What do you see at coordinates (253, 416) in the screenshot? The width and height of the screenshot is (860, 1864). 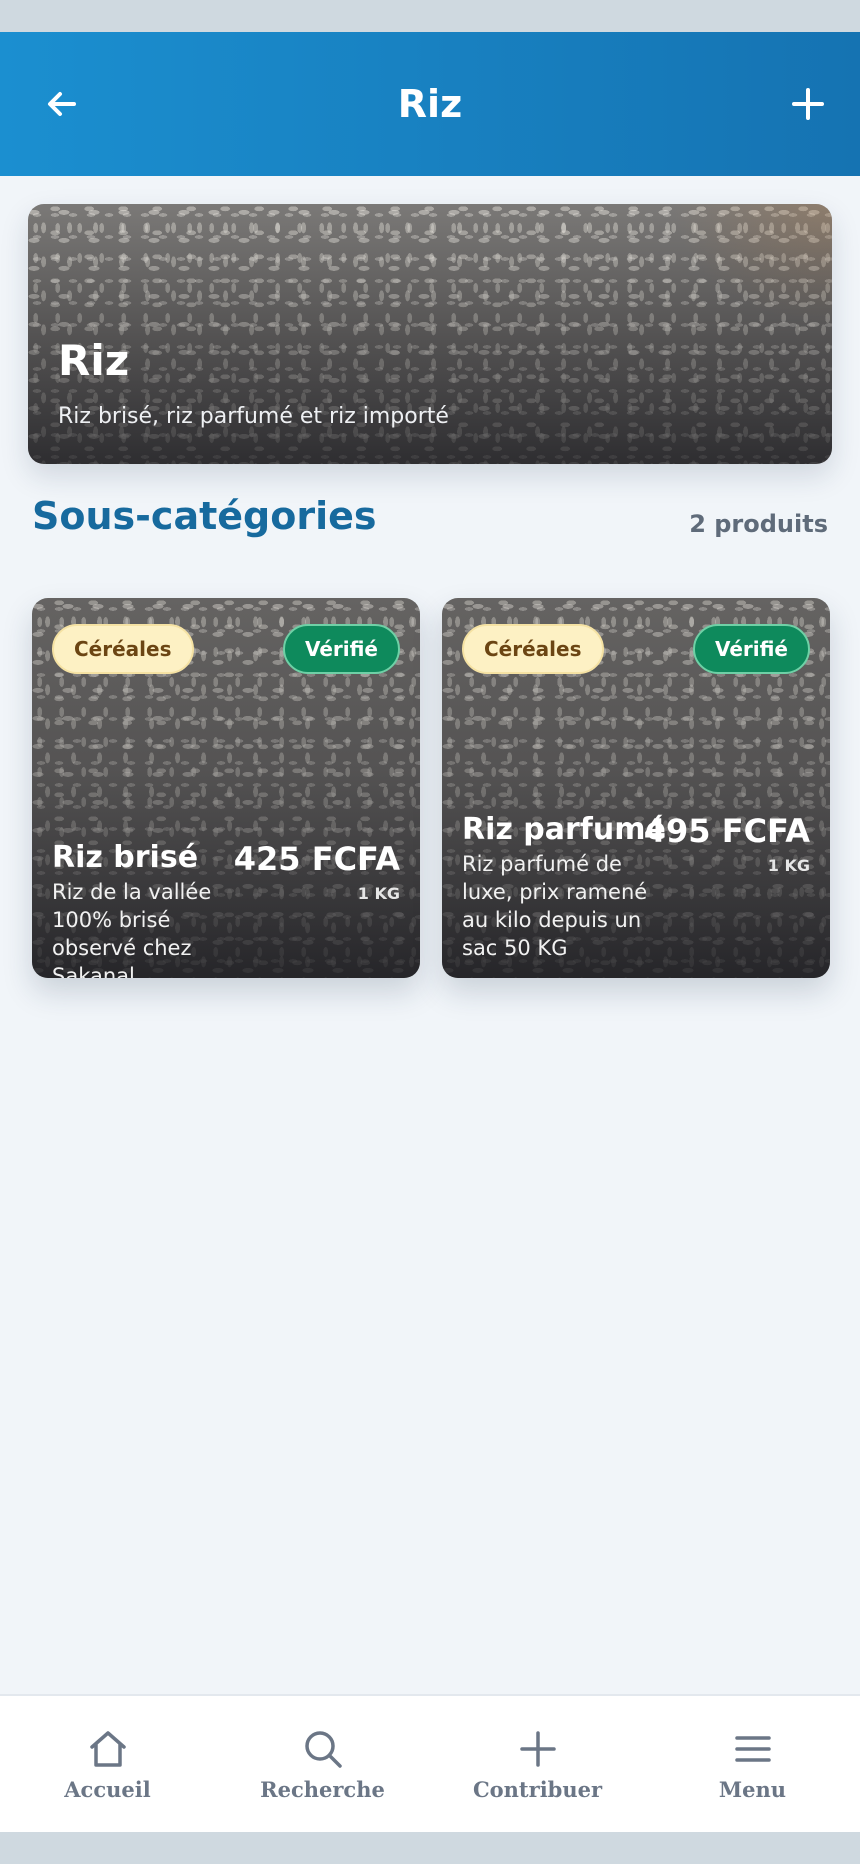 I see `hero-subtitle: Riz brisé, riz parfumé et riz importé` at bounding box center [253, 416].